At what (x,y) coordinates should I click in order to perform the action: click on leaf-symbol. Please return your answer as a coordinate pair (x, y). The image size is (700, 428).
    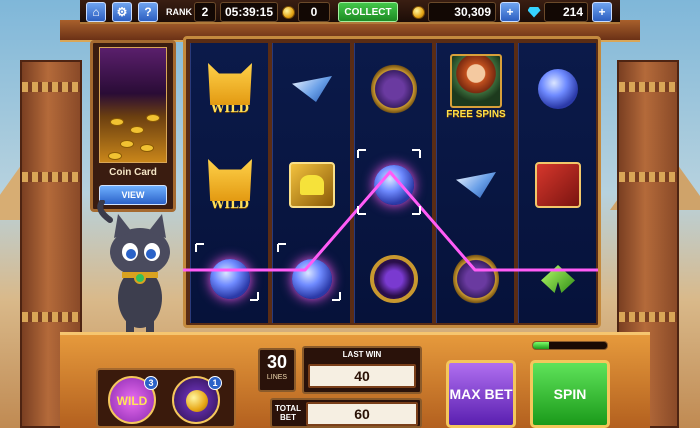
    Looking at the image, I should click on (558, 279).